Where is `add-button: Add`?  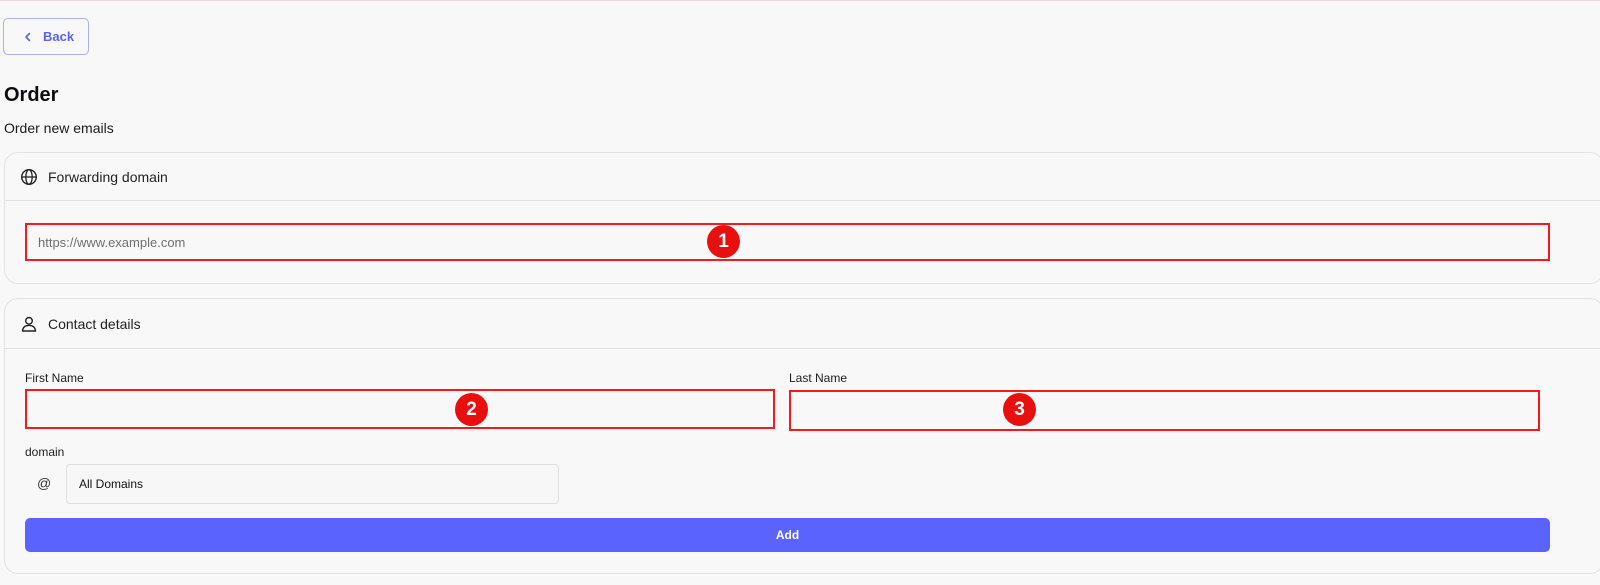
add-button: Add is located at coordinates (787, 535).